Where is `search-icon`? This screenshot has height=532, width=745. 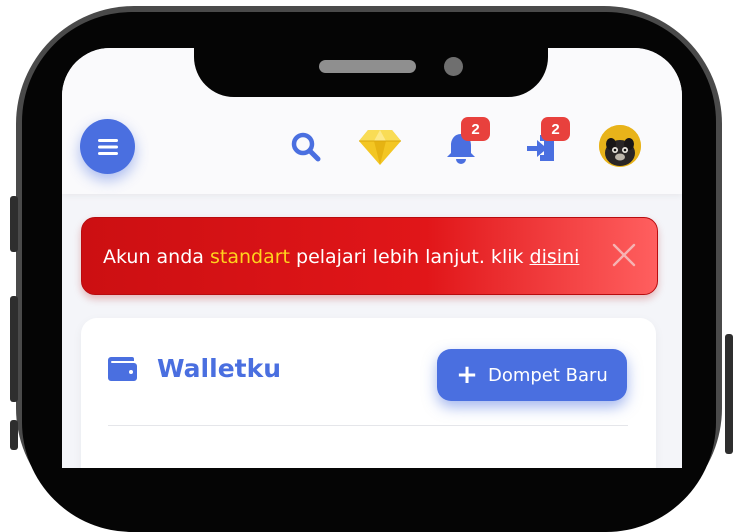
search-icon is located at coordinates (306, 147).